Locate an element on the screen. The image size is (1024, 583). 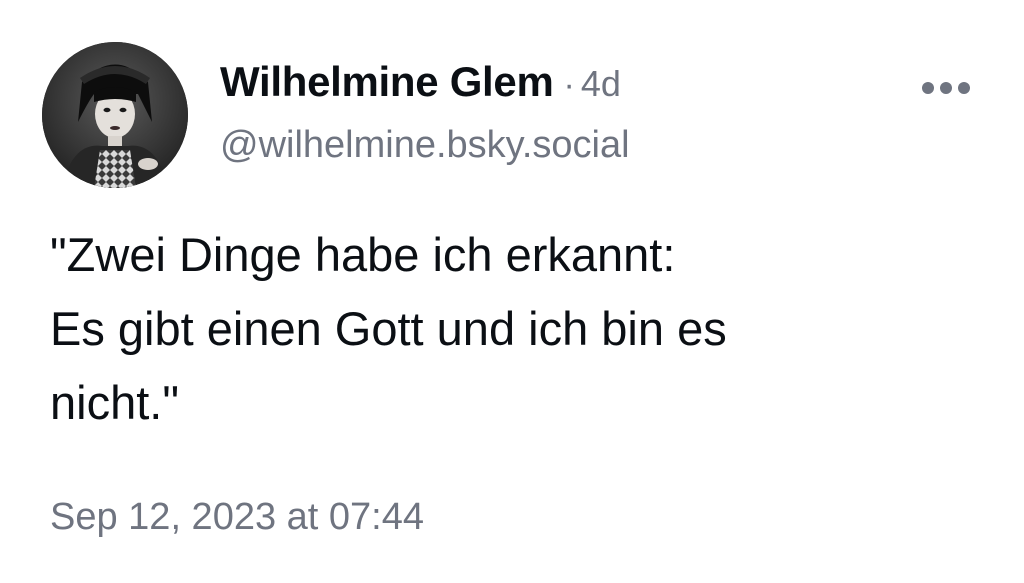
author-display-name: Wilhelmine Glem is located at coordinates (387, 81).